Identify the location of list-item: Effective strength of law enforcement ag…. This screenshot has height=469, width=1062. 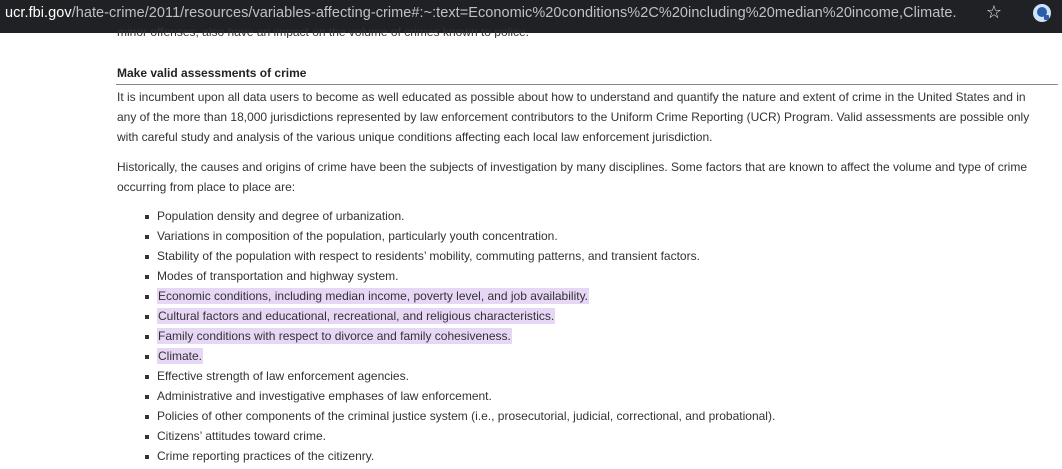
(460, 376).